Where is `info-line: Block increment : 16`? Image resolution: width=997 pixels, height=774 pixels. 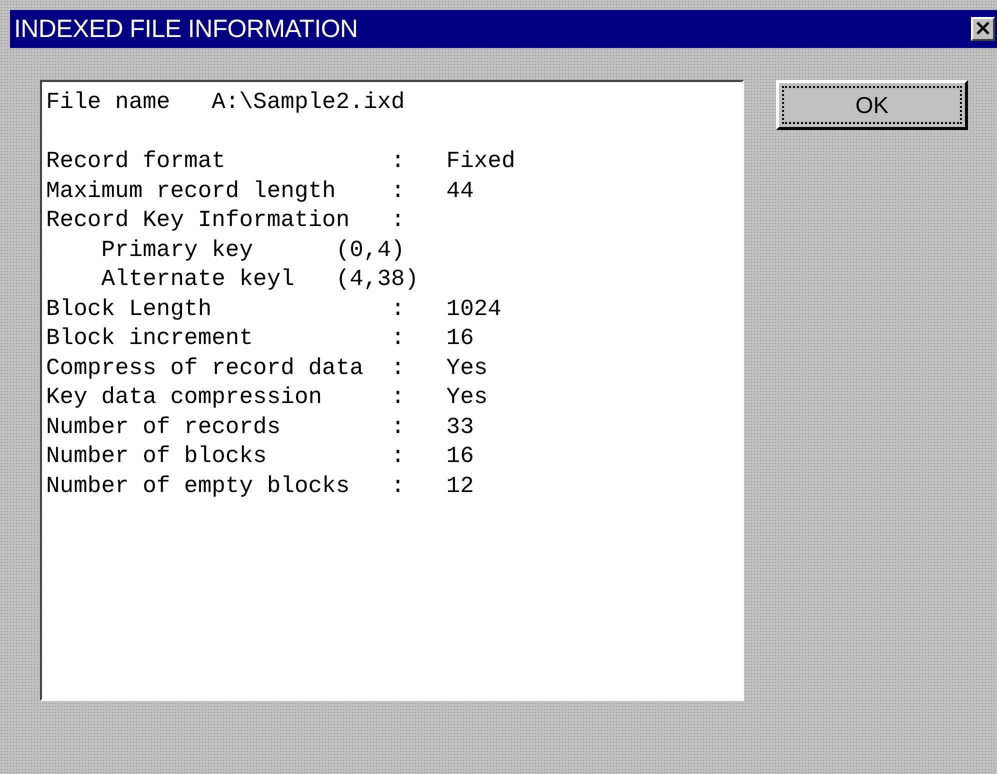 info-line: Block increment : 16 is located at coordinates (260, 338).